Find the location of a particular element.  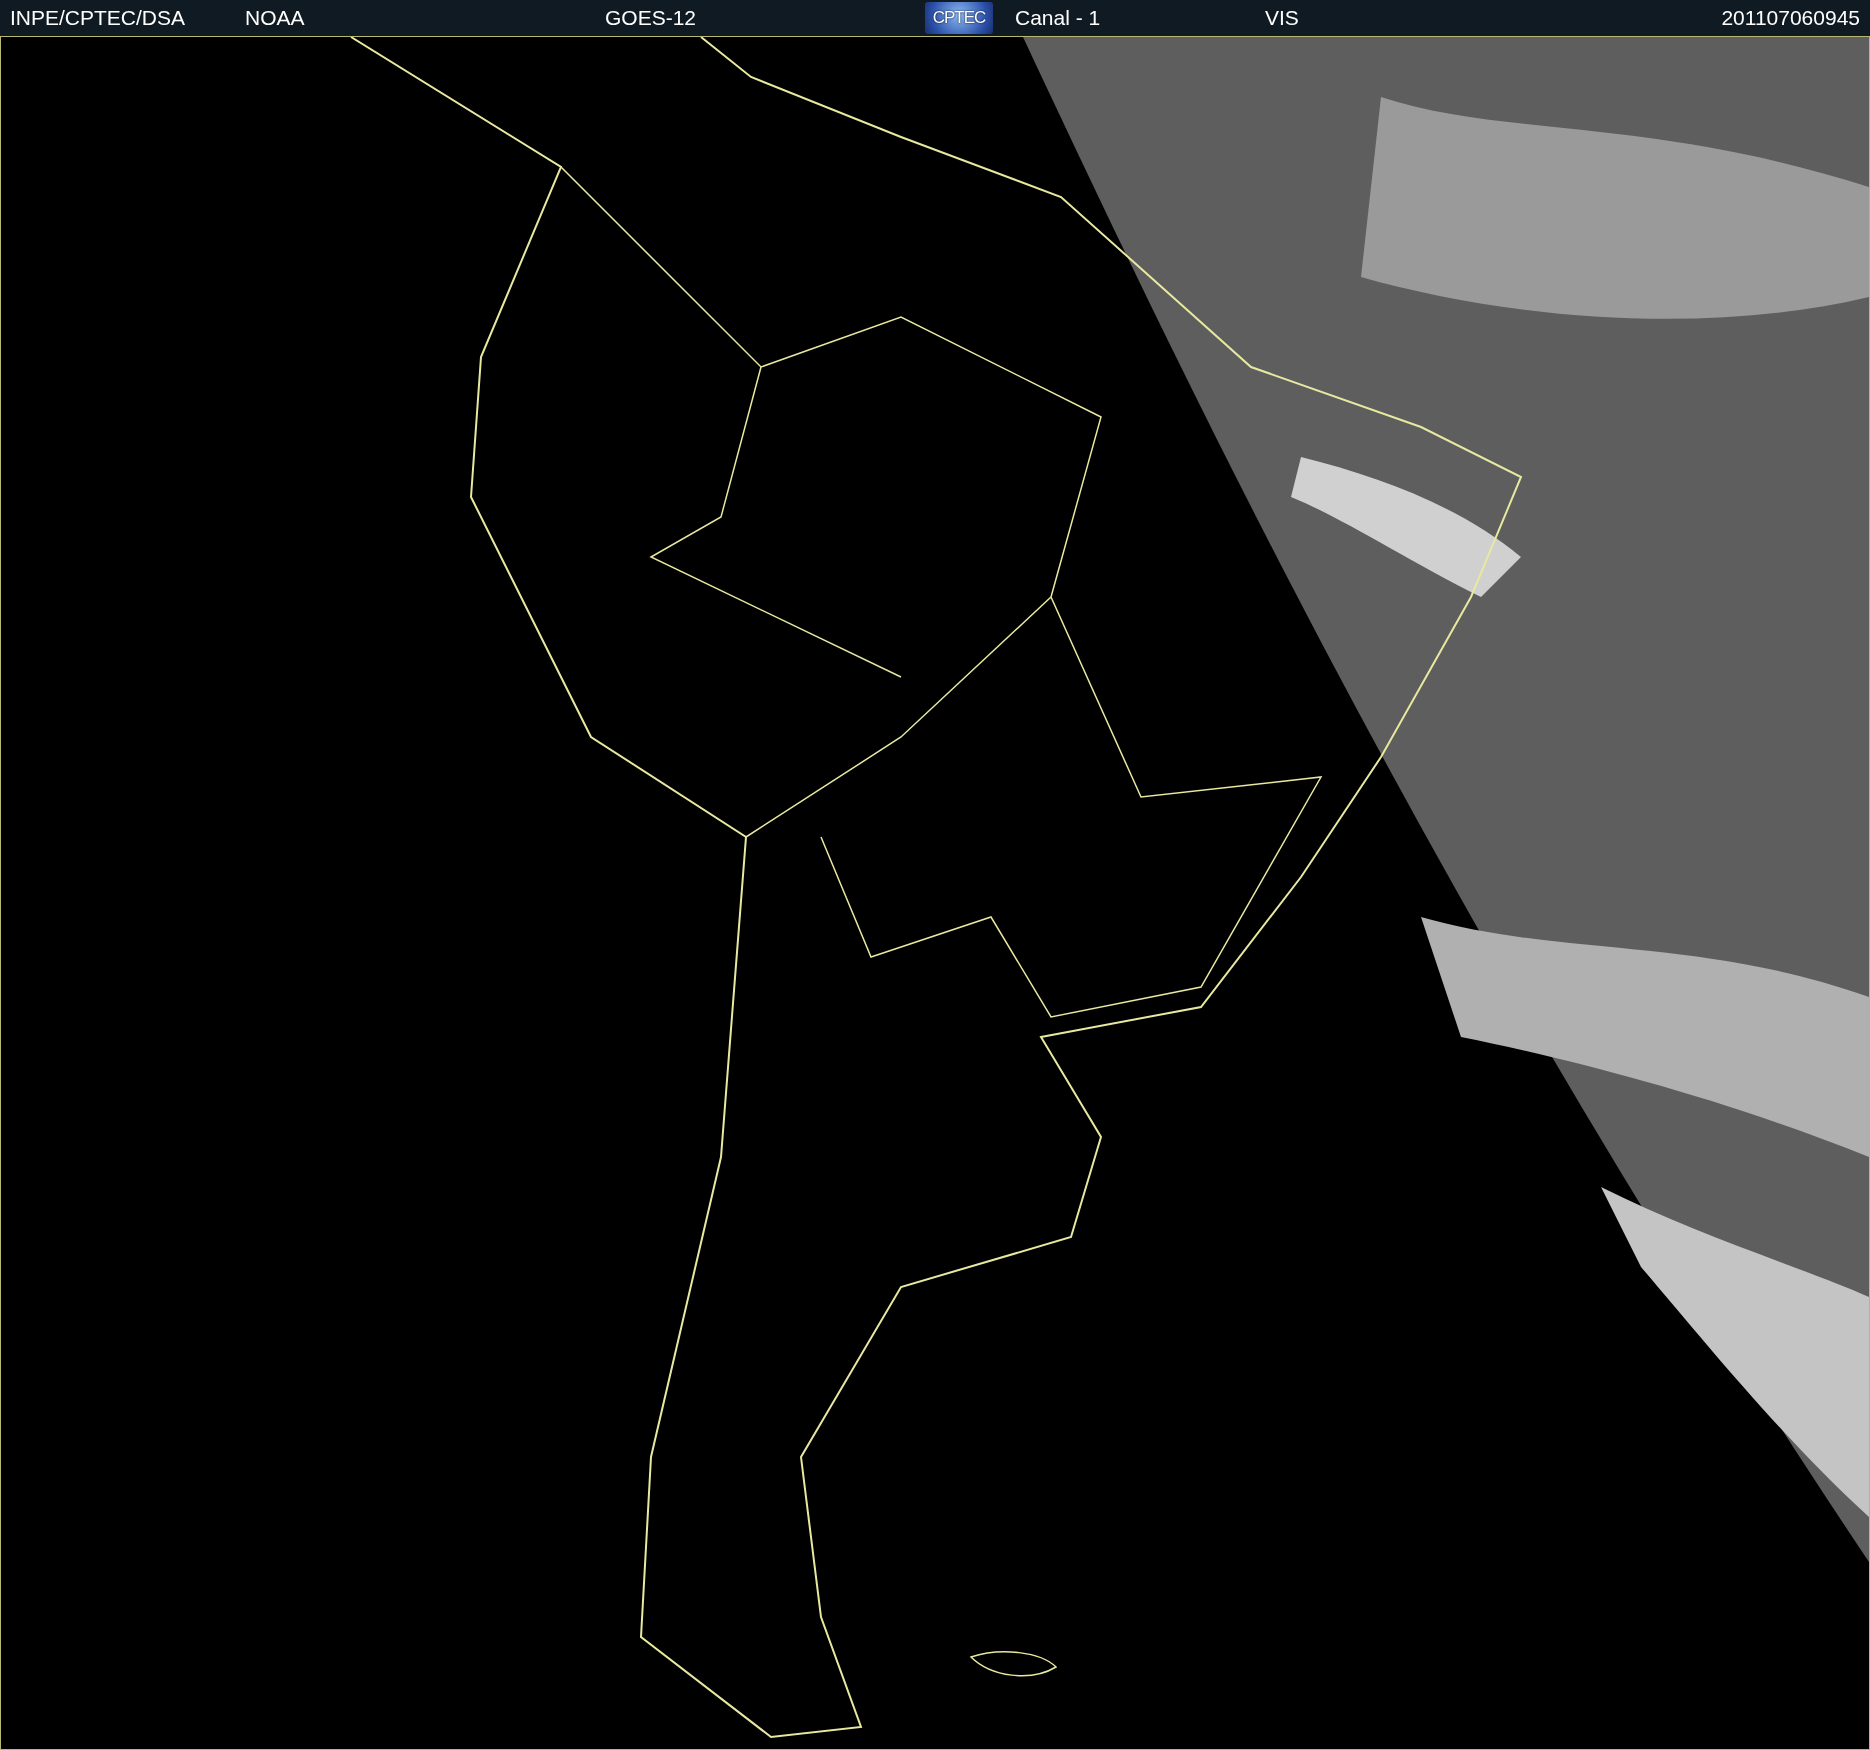

header-label: VIS is located at coordinates (1282, 18).